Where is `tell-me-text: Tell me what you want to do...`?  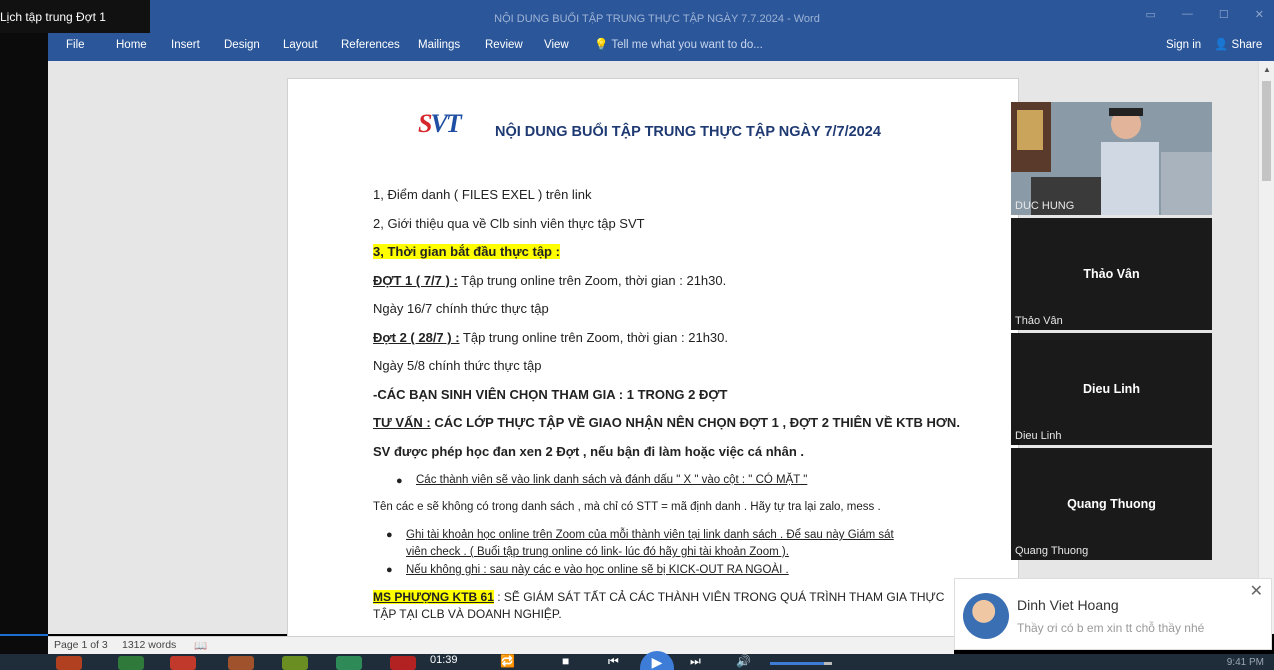
tell-me-text: Tell me what you want to do... is located at coordinates (687, 45).